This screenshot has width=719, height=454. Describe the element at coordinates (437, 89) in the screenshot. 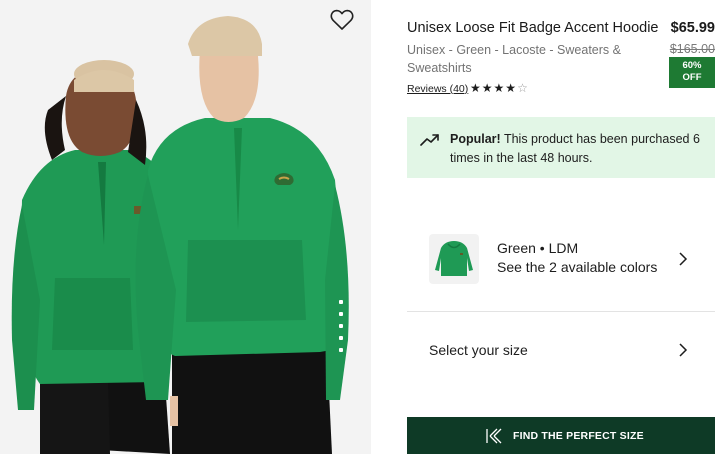

I see `reviews-link: Reviews (40)` at that location.